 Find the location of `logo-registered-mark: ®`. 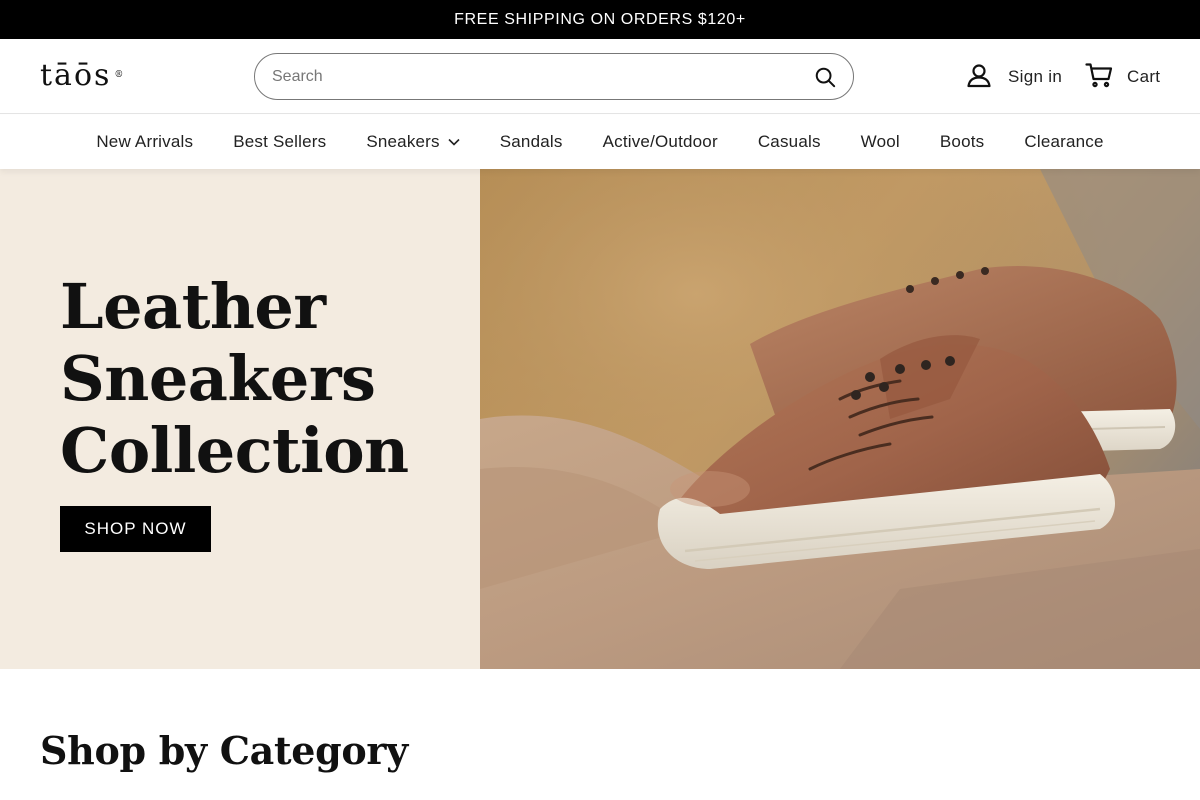

logo-registered-mark: ® is located at coordinates (120, 75).